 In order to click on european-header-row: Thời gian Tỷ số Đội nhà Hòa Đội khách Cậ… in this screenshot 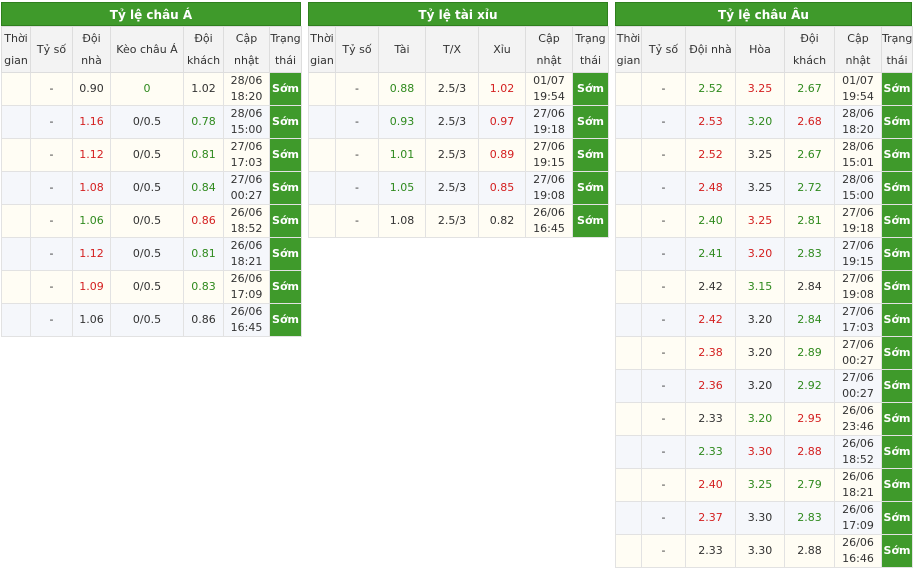, I will do `click(764, 49)`.